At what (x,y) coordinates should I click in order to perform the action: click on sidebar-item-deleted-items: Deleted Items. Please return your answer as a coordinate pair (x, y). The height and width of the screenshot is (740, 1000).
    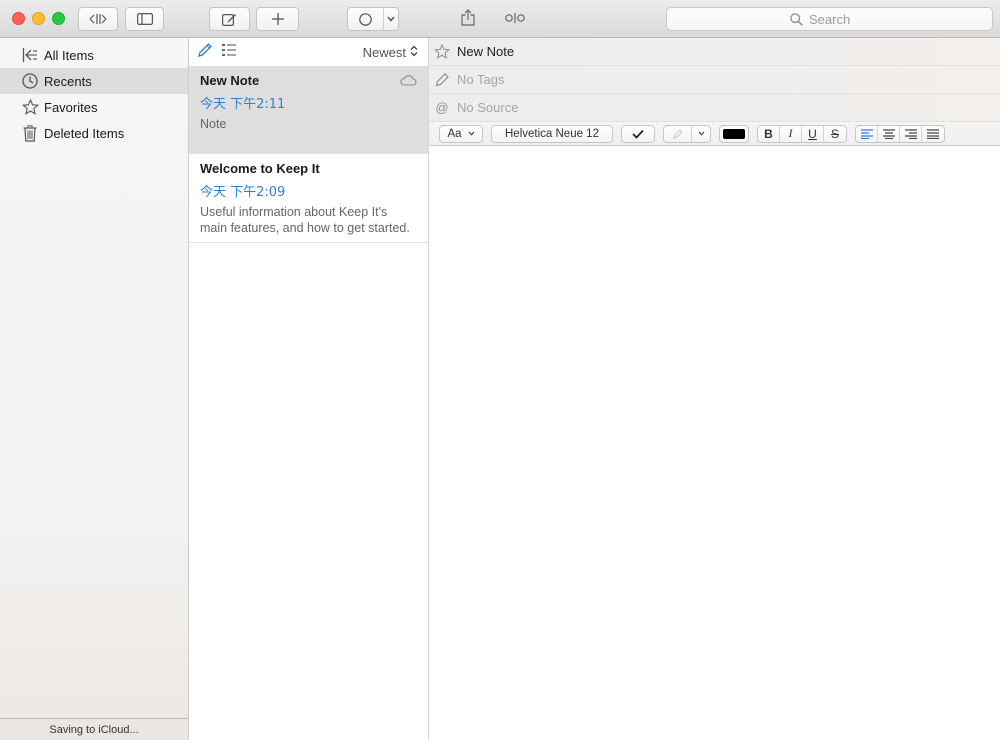
    Looking at the image, I should click on (94, 133).